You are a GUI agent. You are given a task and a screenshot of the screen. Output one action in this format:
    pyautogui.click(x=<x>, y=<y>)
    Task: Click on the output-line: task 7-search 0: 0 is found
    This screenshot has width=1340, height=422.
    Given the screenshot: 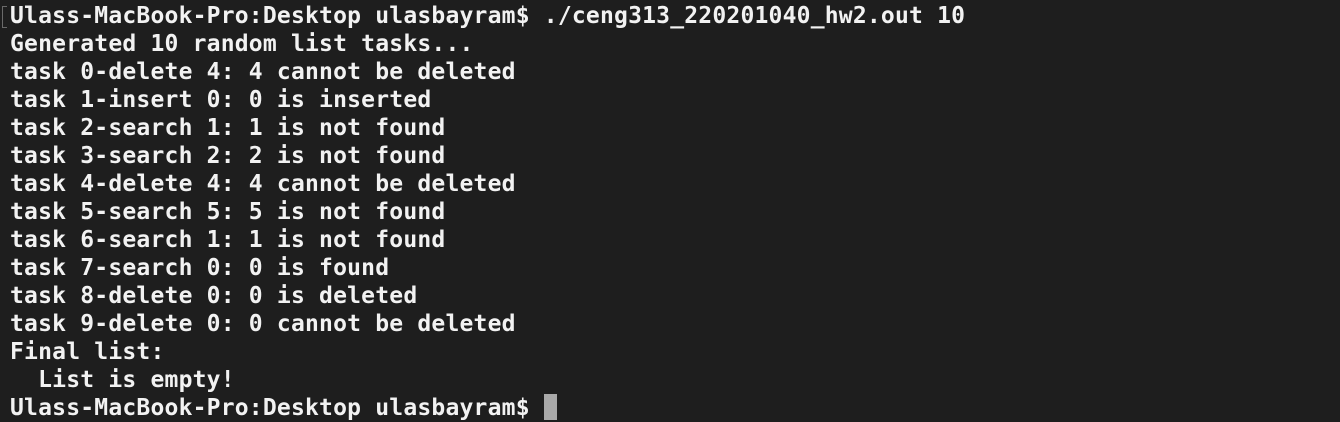 What is the action you would take?
    pyautogui.click(x=200, y=268)
    